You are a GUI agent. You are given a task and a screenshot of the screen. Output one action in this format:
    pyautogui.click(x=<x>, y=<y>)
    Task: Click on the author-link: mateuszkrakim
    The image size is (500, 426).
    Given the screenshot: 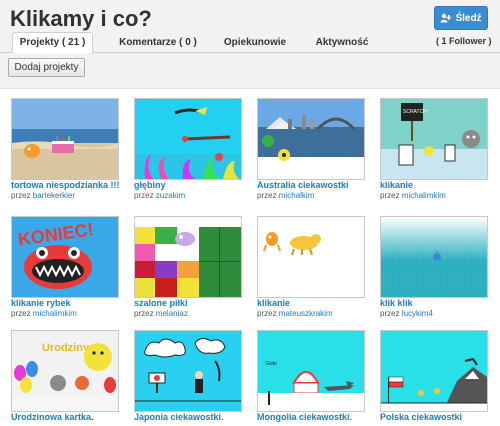 What is the action you would take?
    pyautogui.click(x=306, y=313)
    